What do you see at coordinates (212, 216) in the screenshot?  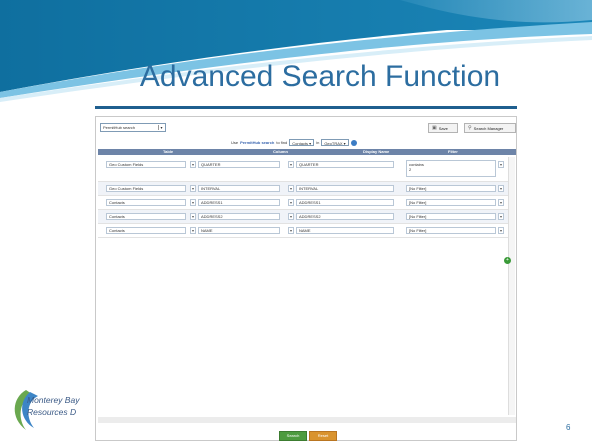 I see `column-select-value: ADDRESS2` at bounding box center [212, 216].